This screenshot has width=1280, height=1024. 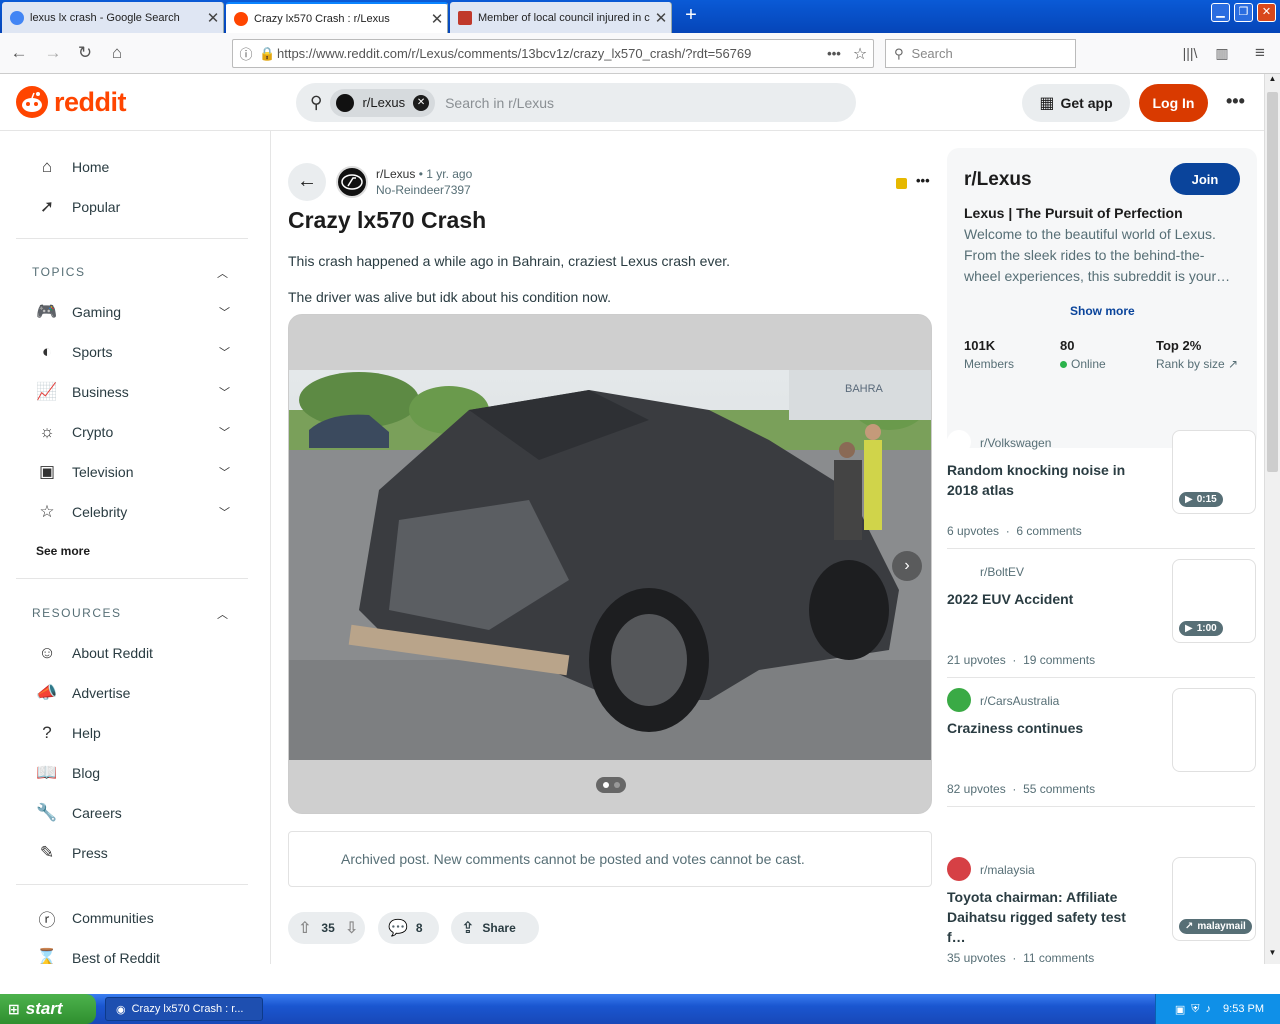 I want to click on sidebar-item-careers: 🔧 Careers, so click(x=136, y=813).